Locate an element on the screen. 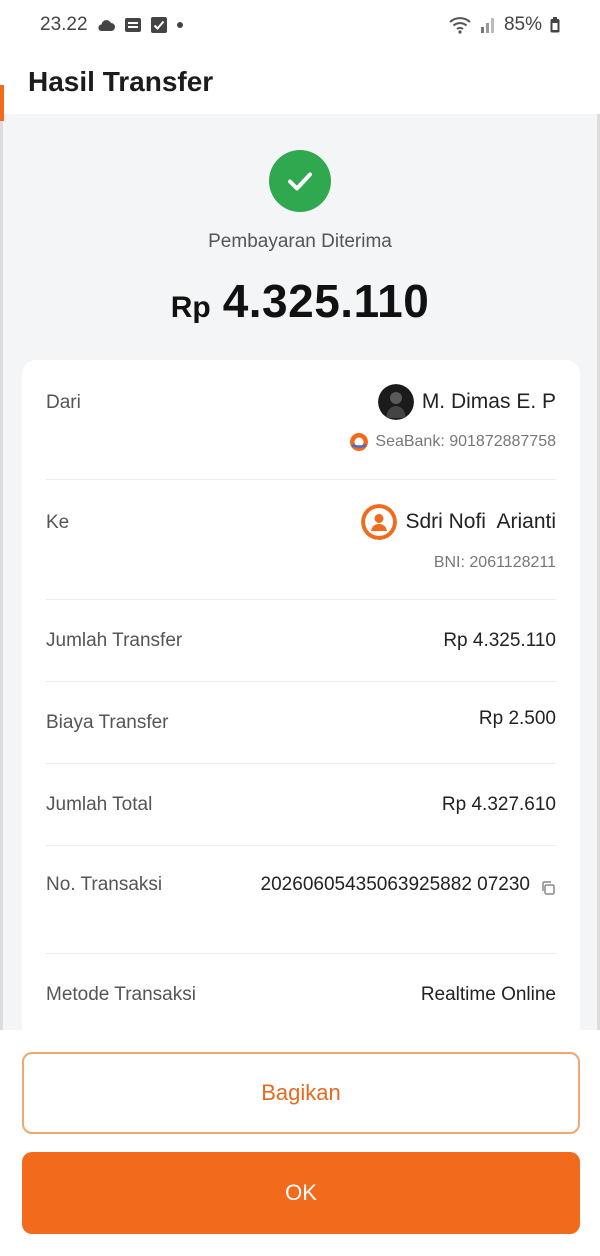 Image resolution: width=600 pixels, height=1256 pixels. sender-avatar is located at coordinates (395, 402).